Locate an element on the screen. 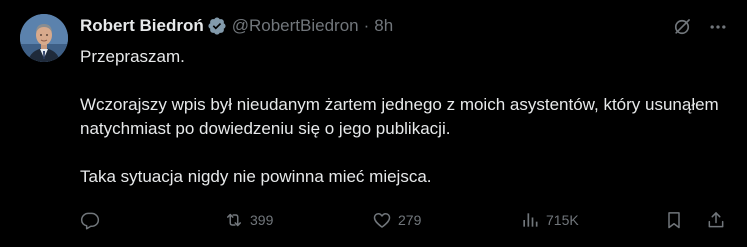  verified-badge-icon is located at coordinates (217, 26).